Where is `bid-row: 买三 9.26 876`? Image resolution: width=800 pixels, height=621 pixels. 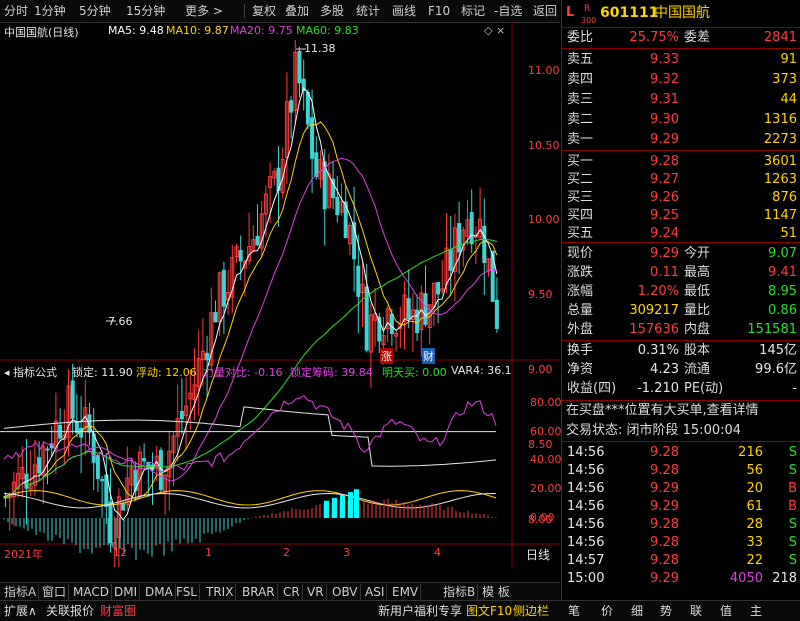 bid-row: 买三 9.26 876 is located at coordinates (681, 198).